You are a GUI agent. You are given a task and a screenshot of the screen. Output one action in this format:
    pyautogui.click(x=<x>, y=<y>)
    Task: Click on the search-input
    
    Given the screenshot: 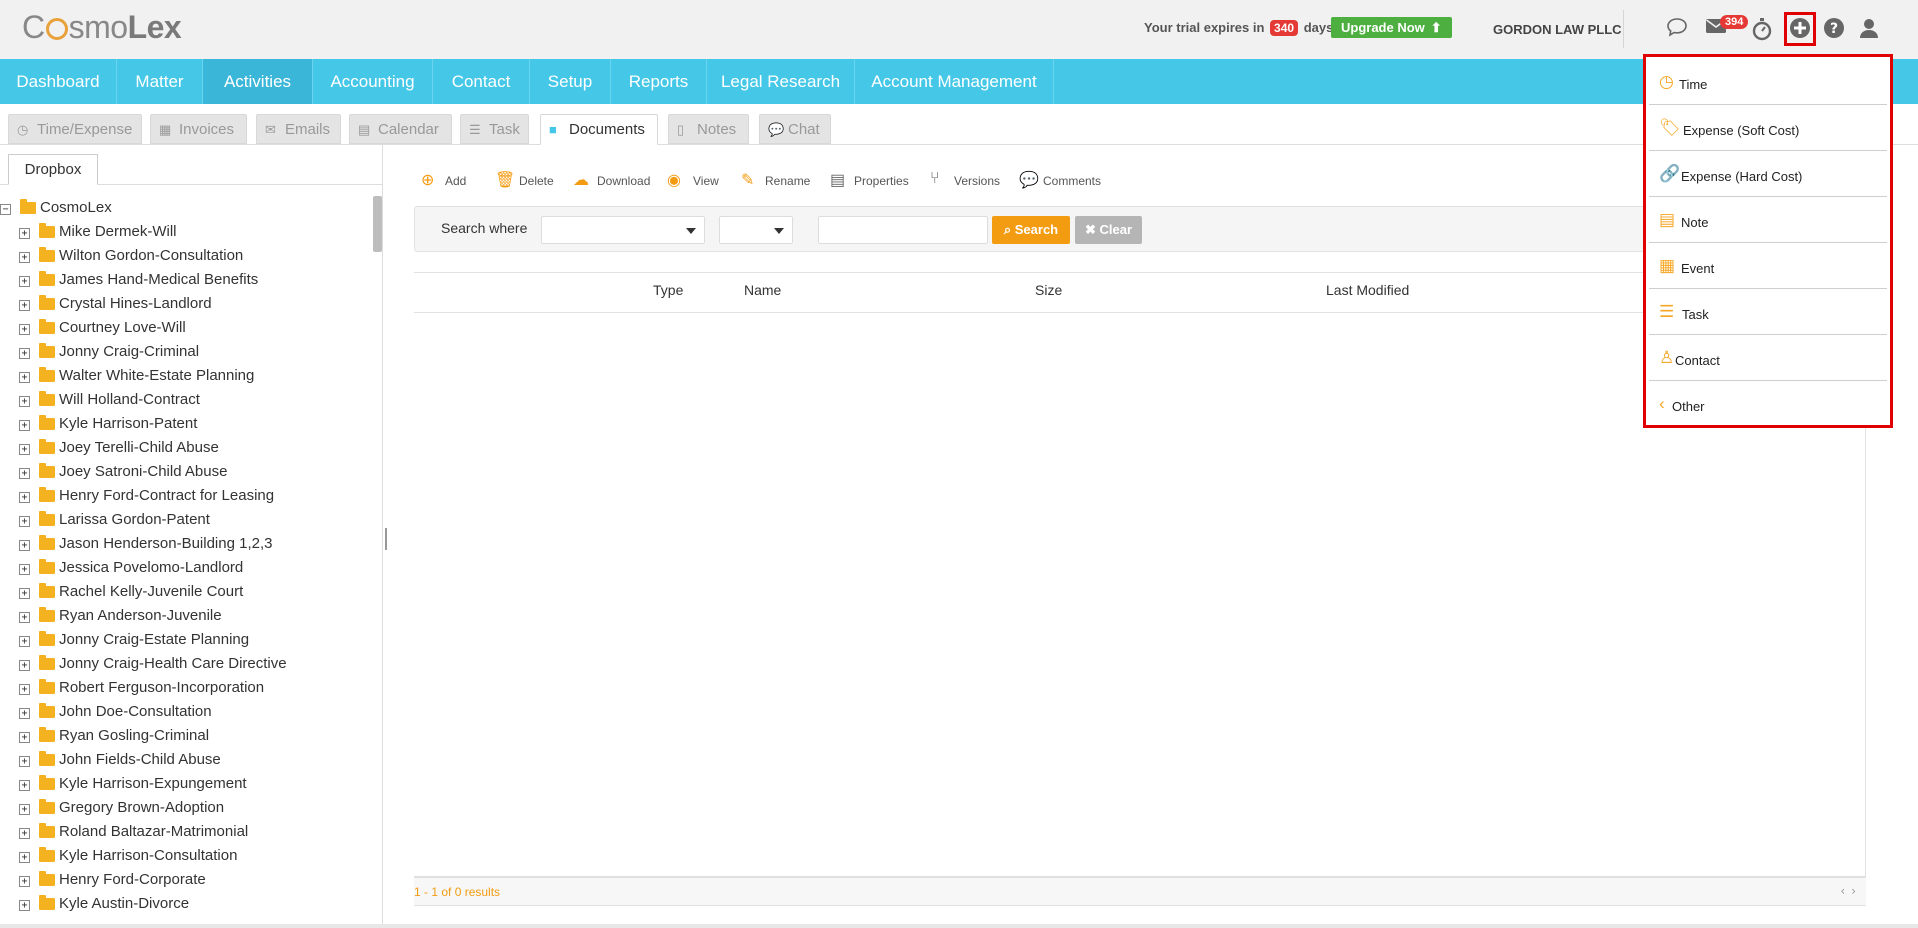 What is the action you would take?
    pyautogui.click(x=903, y=230)
    